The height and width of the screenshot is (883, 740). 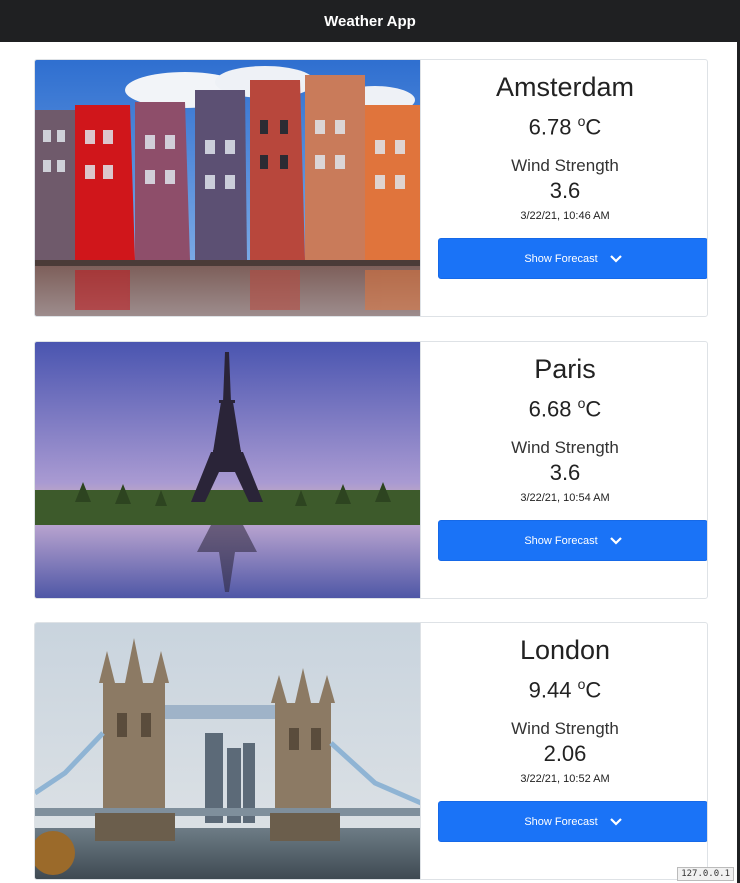 I want to click on city-name: Paris, so click(x=565, y=369).